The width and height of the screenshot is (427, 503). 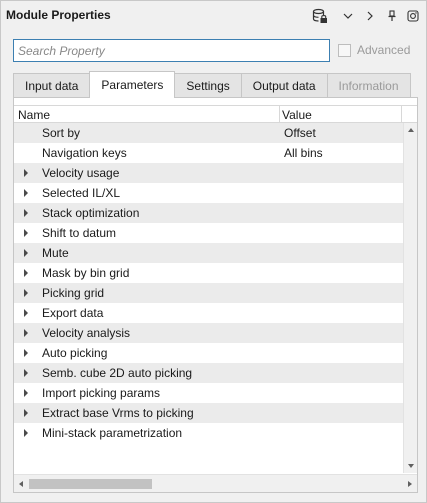 I want to click on property-row: Semb. cube 2D auto picking, so click(x=215, y=373).